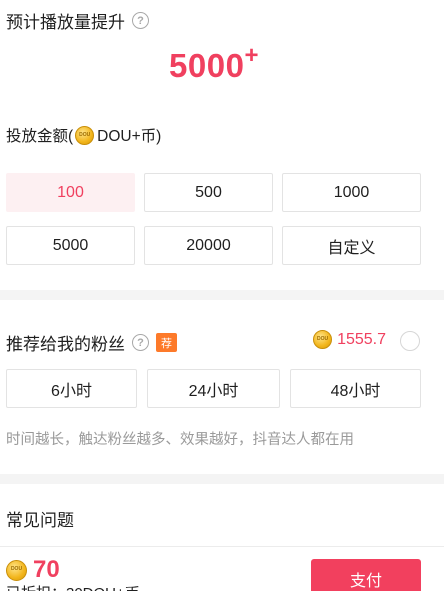 The image size is (444, 591). I want to click on amount-label: 投放金额( DOU+币), so click(83, 135).